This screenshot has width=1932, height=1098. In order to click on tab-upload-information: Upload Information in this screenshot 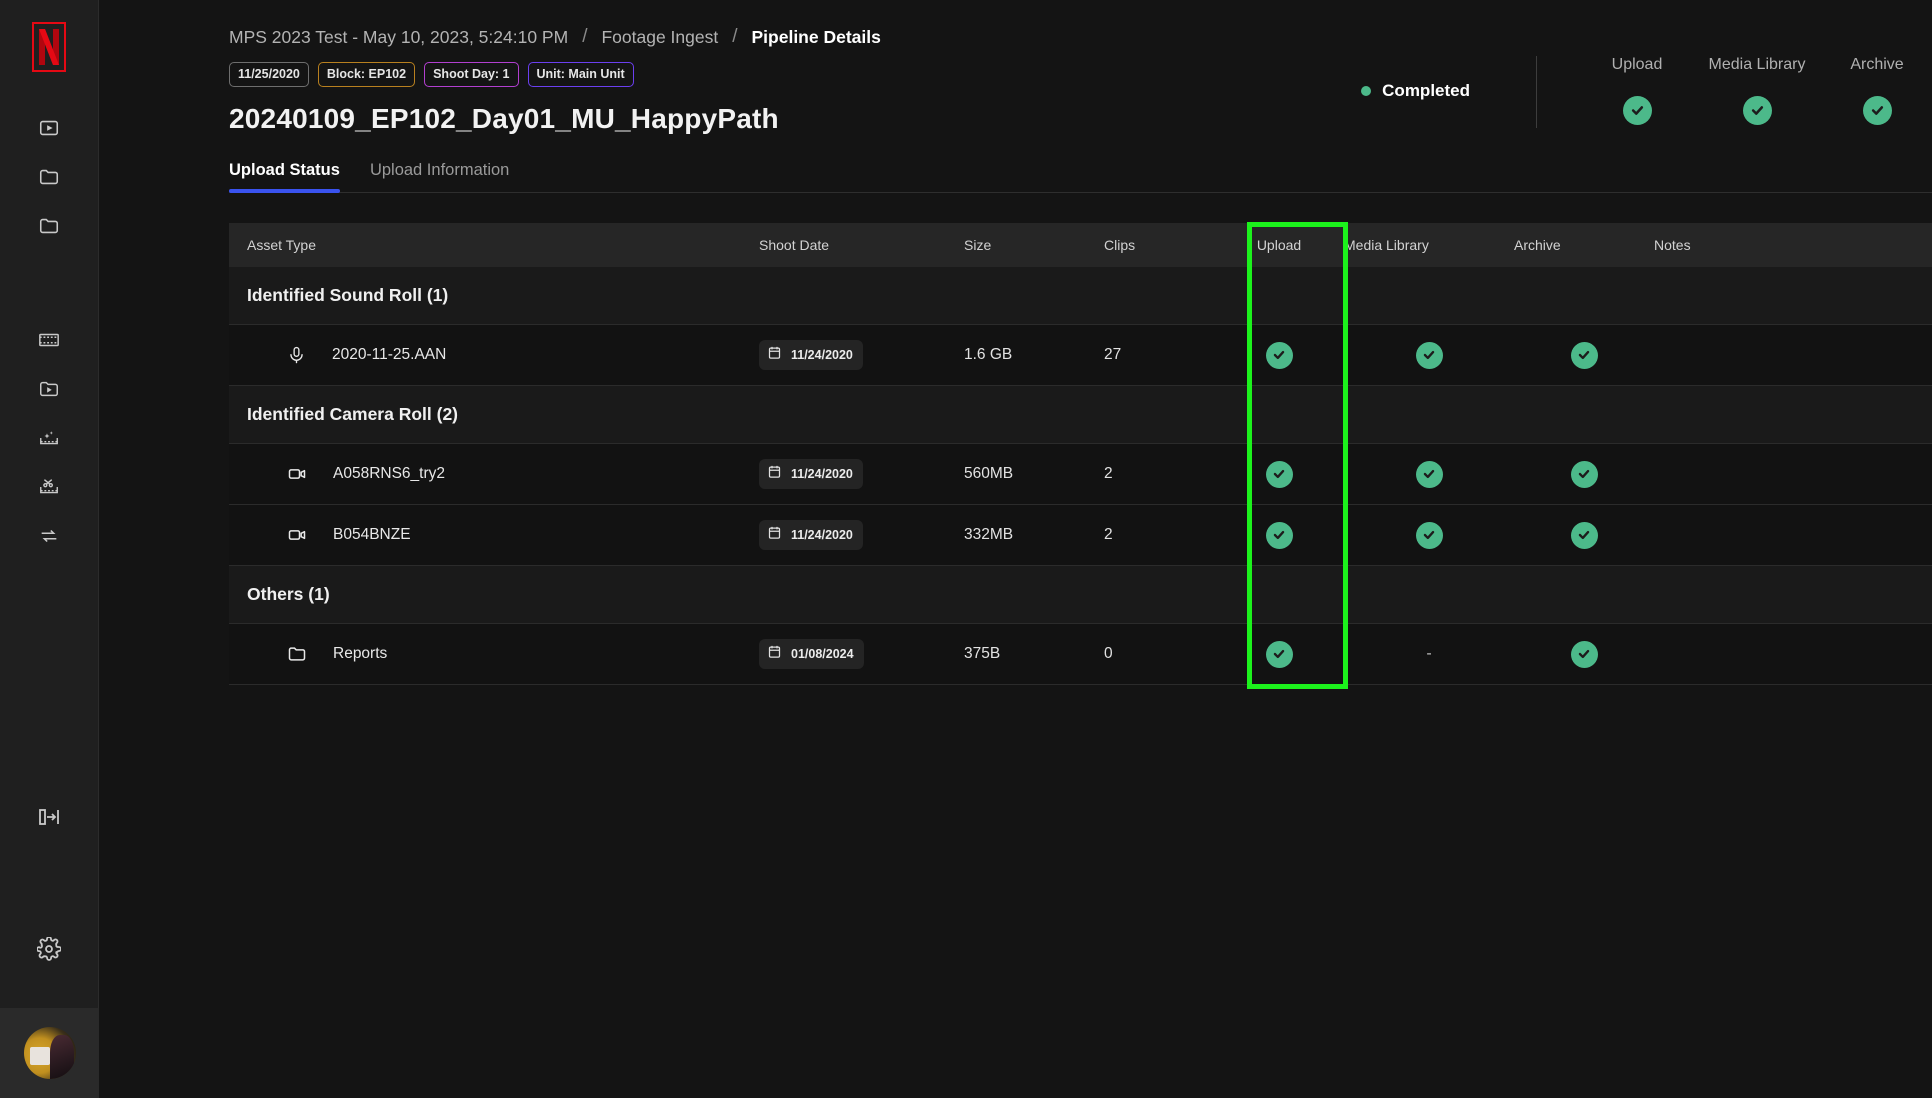, I will do `click(439, 177)`.